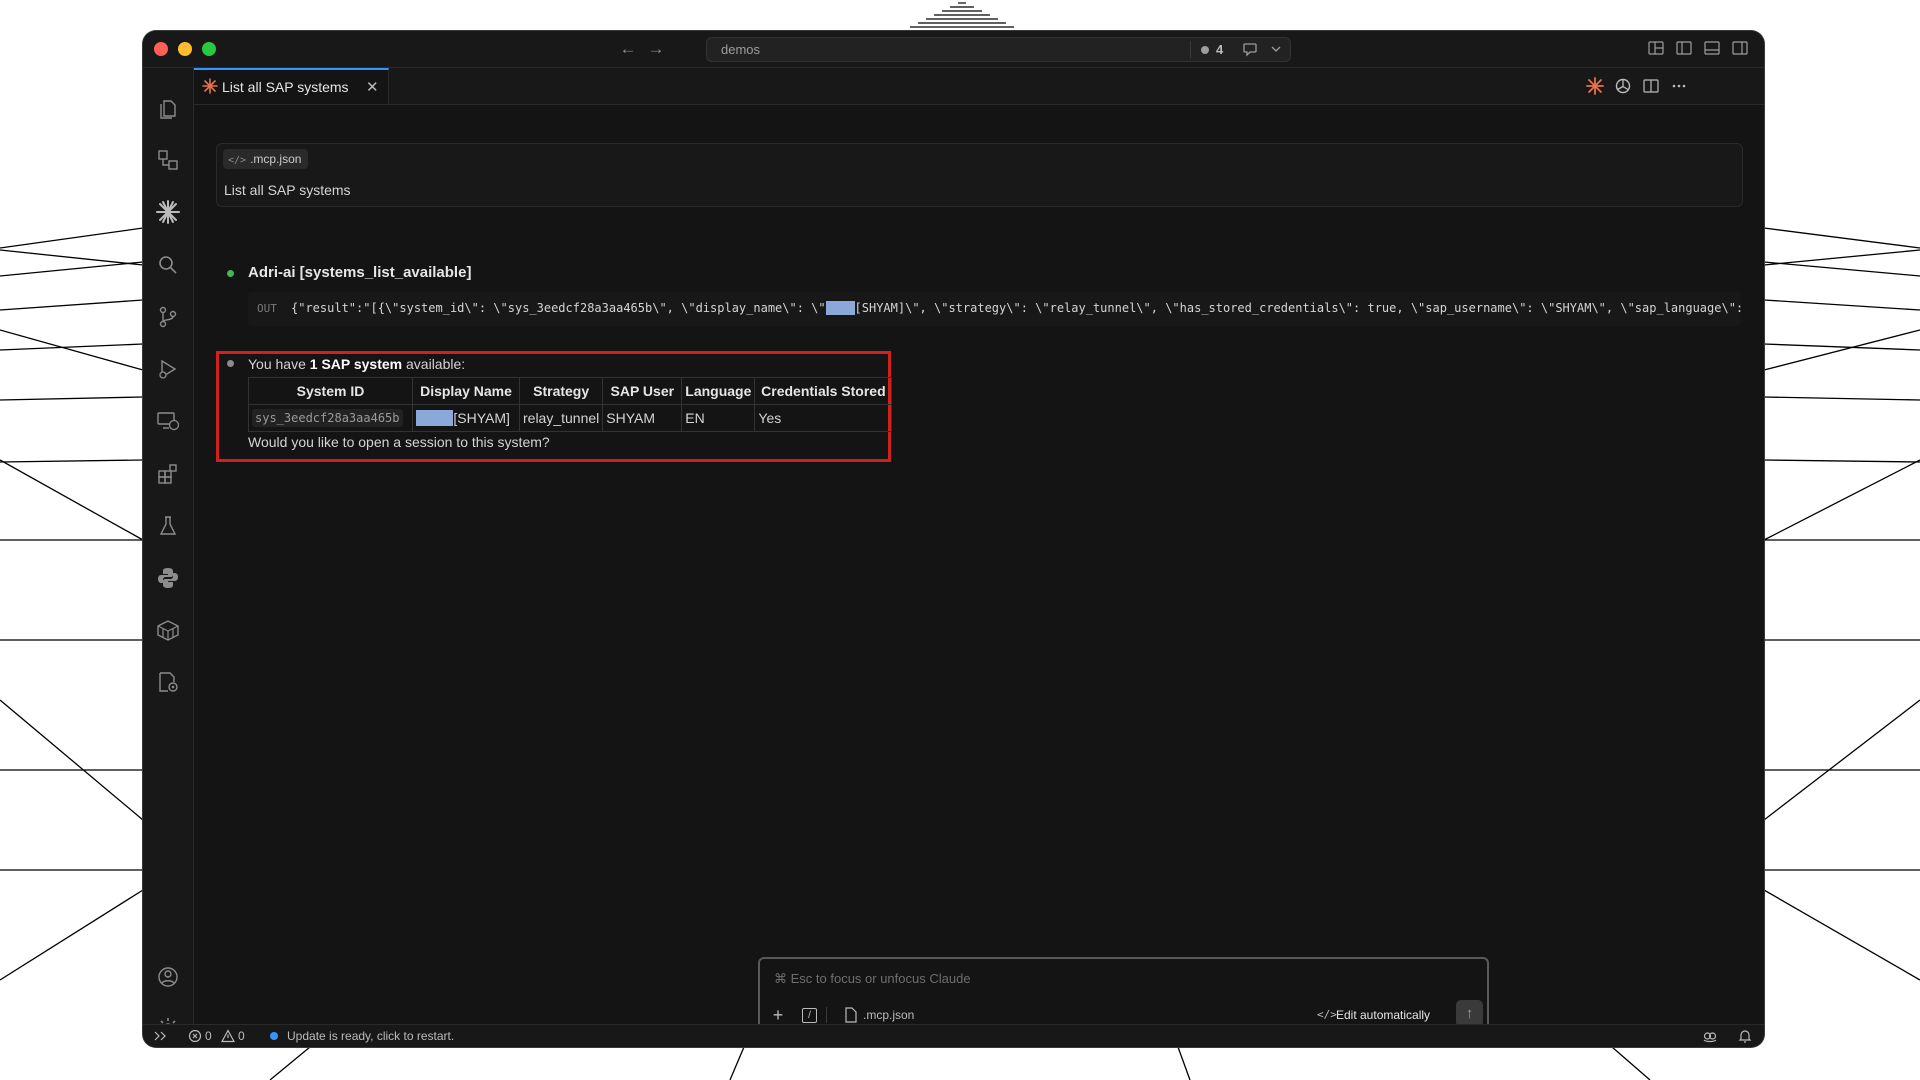 This screenshot has height=1080, width=1920. I want to click on toggle-panel-icon, so click(1712, 48).